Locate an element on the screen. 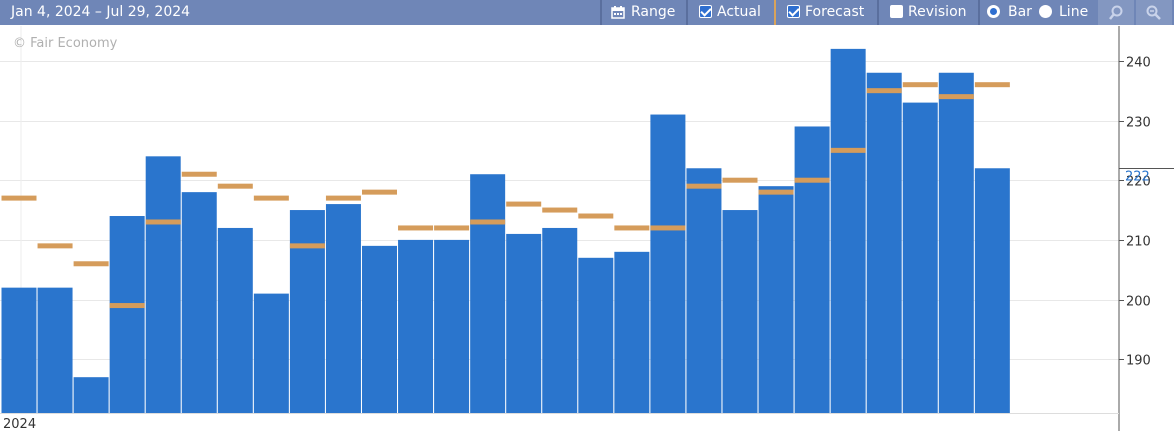  range-button: Range is located at coordinates (644, 12).